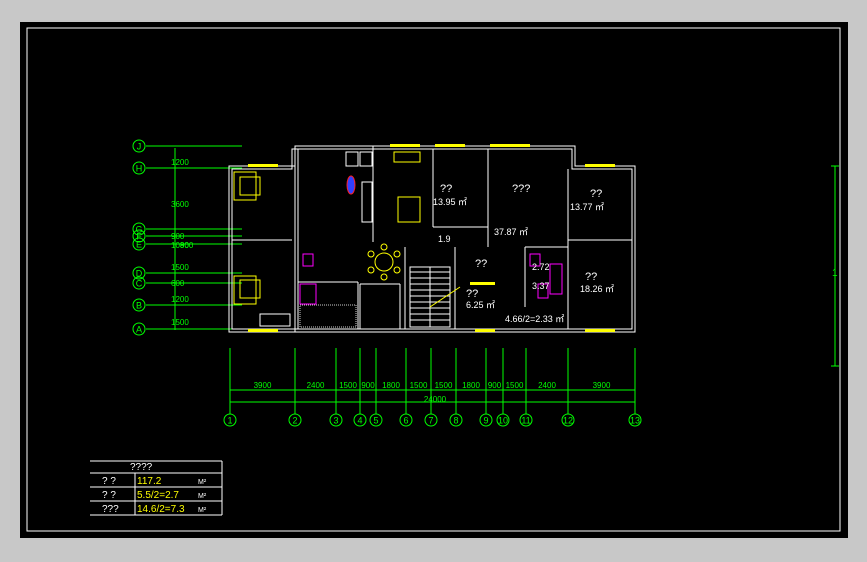  I want to click on table-row-1-value: 117.2, so click(149, 481).